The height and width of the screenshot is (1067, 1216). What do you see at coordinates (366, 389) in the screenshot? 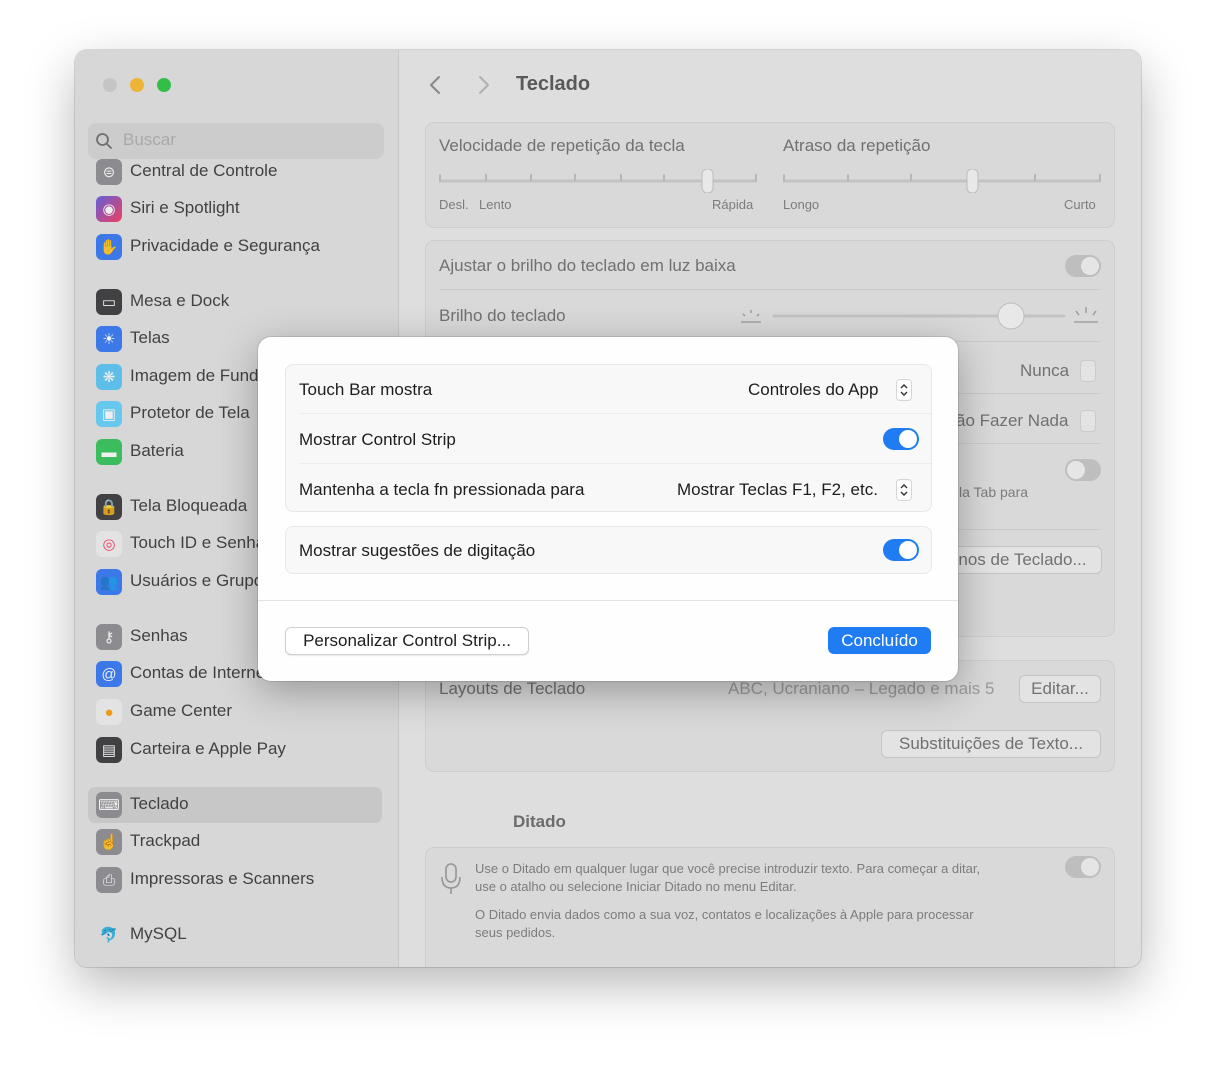
I see `touchbar-label: Touch Bar mostra` at bounding box center [366, 389].